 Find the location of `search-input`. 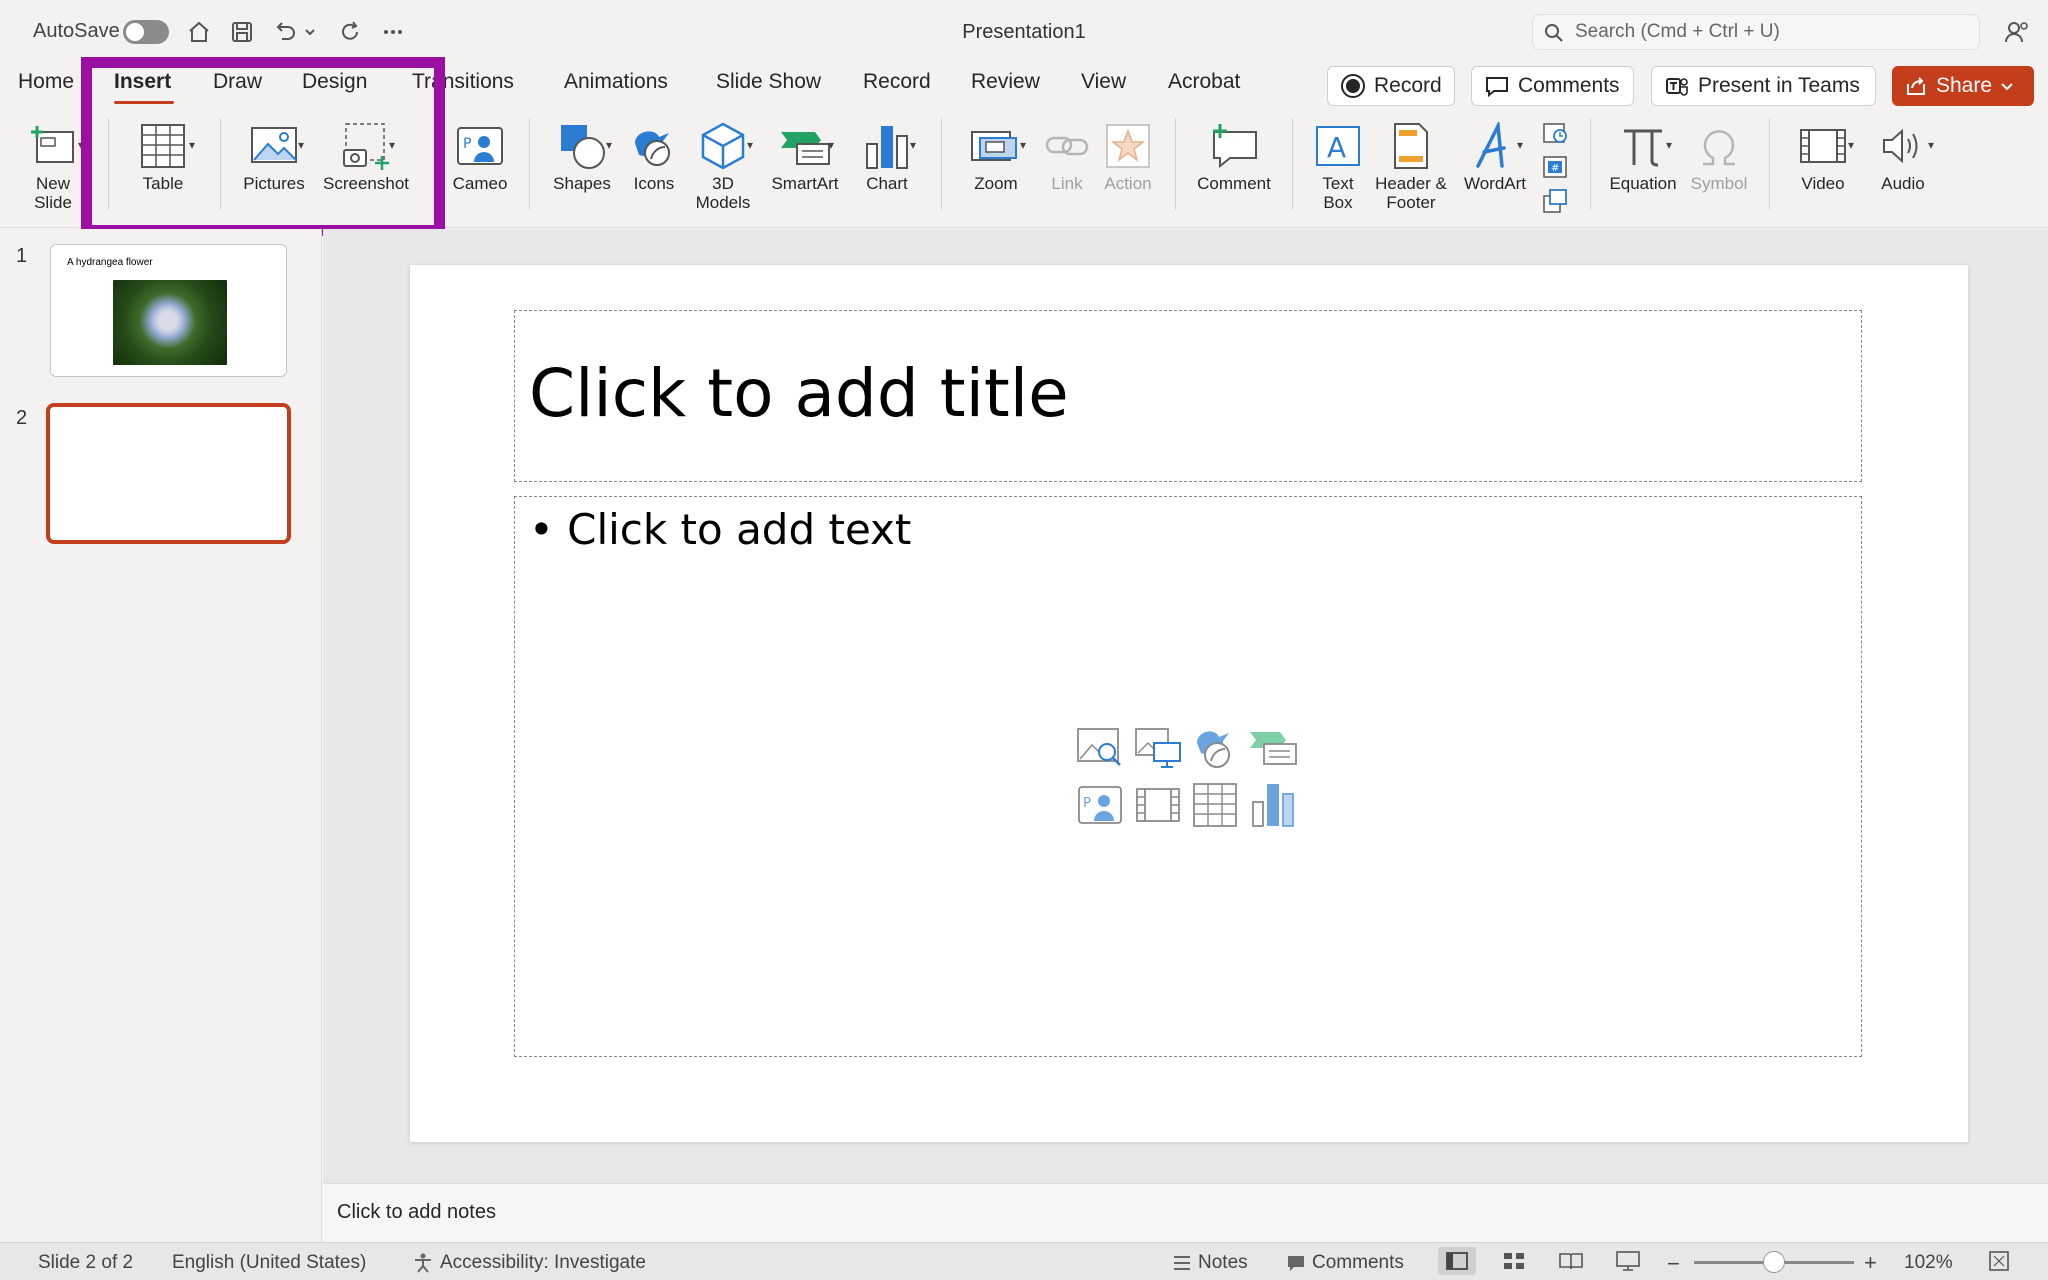

search-input is located at coordinates (1770, 32).